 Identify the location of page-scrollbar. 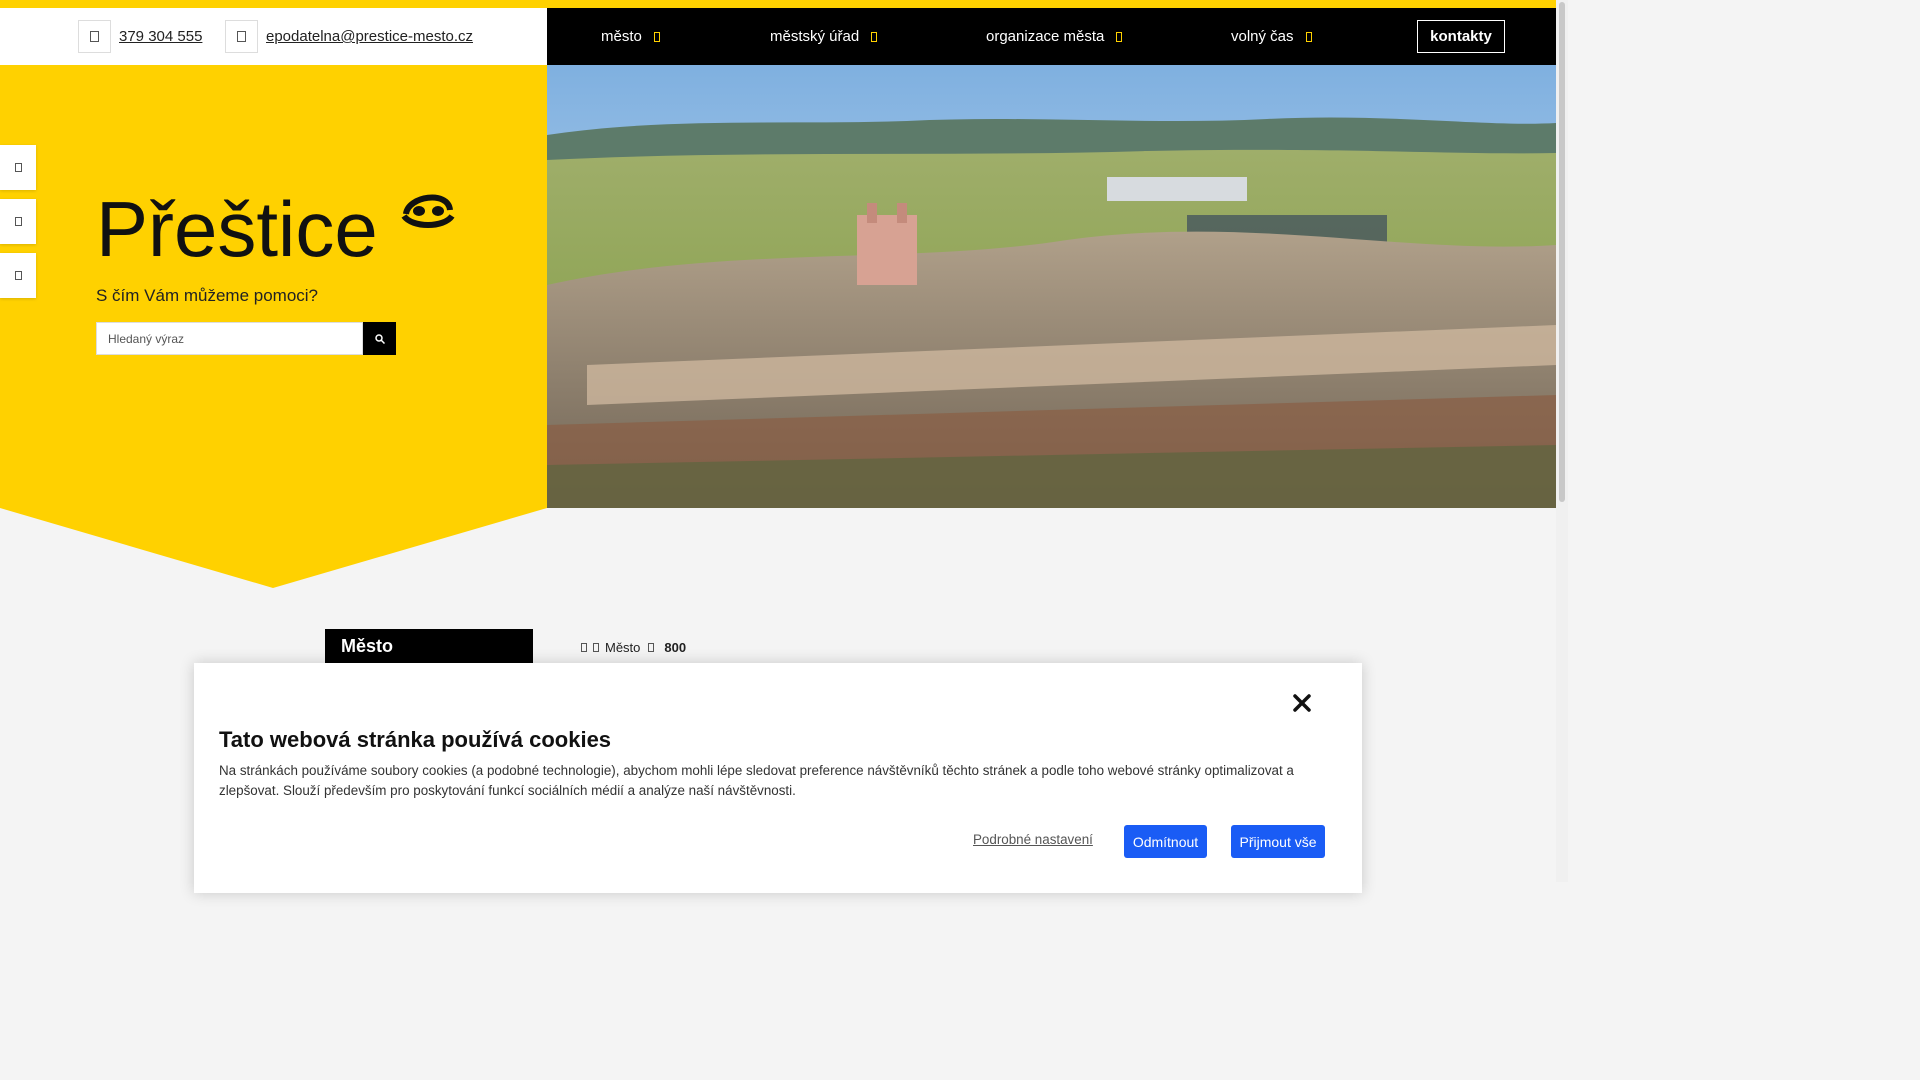
(1562, 441).